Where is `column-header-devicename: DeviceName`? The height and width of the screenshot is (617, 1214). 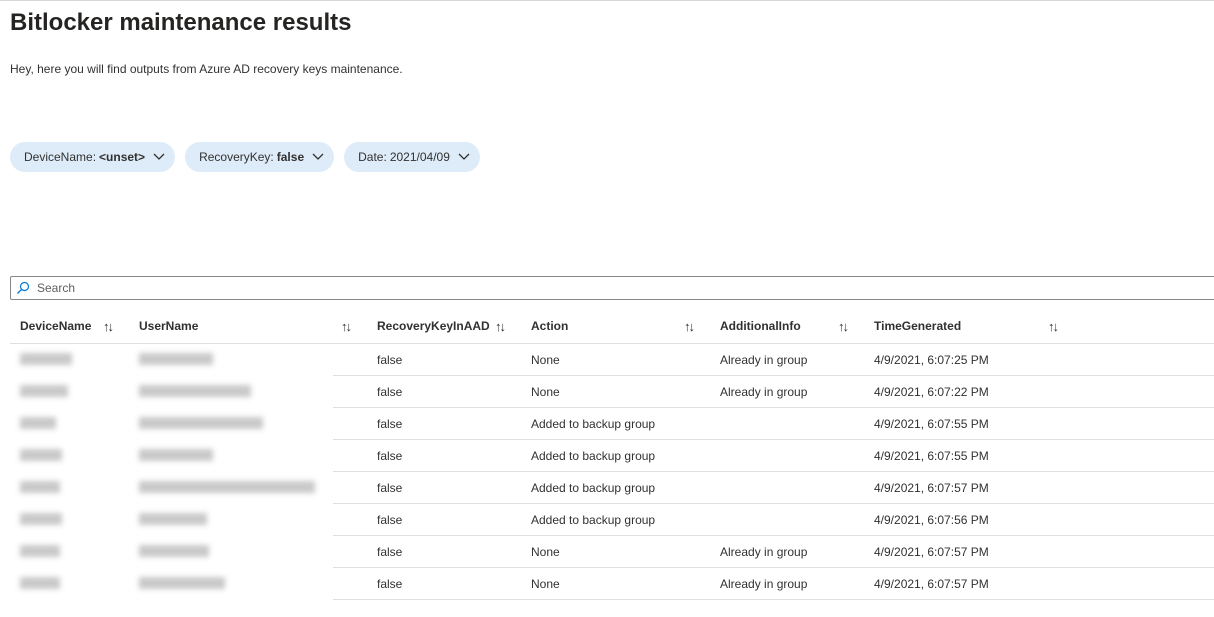
column-header-devicename: DeviceName is located at coordinates (55, 326).